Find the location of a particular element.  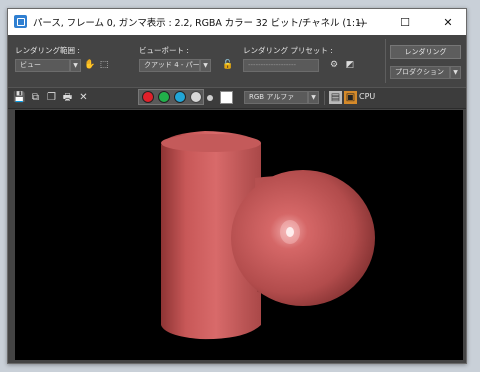

blue-channel-toggle is located at coordinates (180, 97).